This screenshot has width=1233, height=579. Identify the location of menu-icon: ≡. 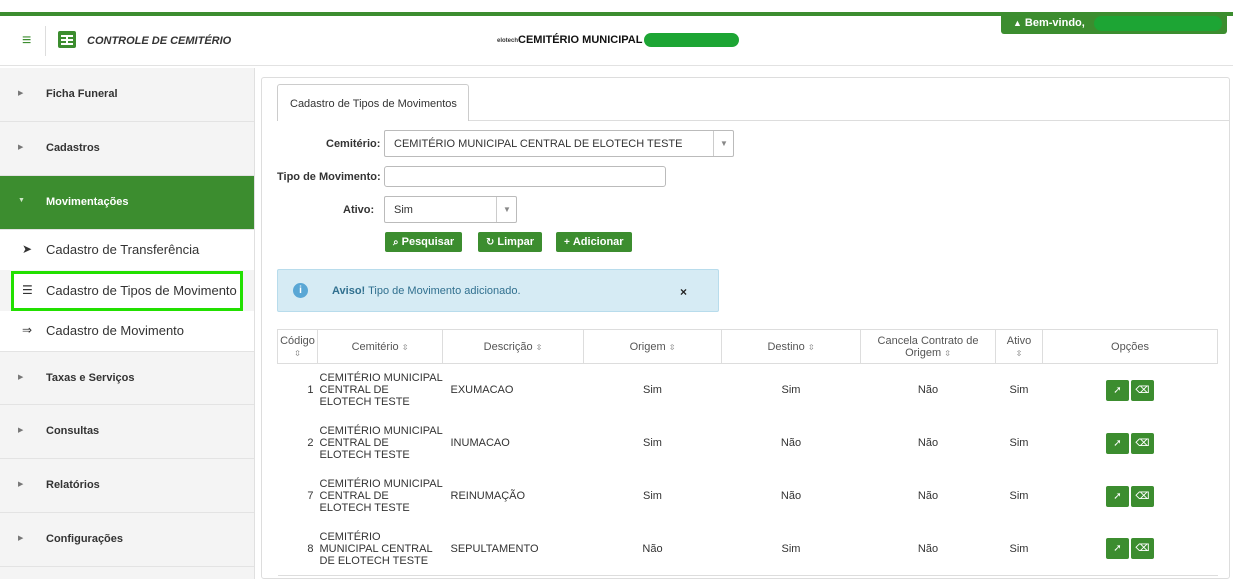
(26, 41).